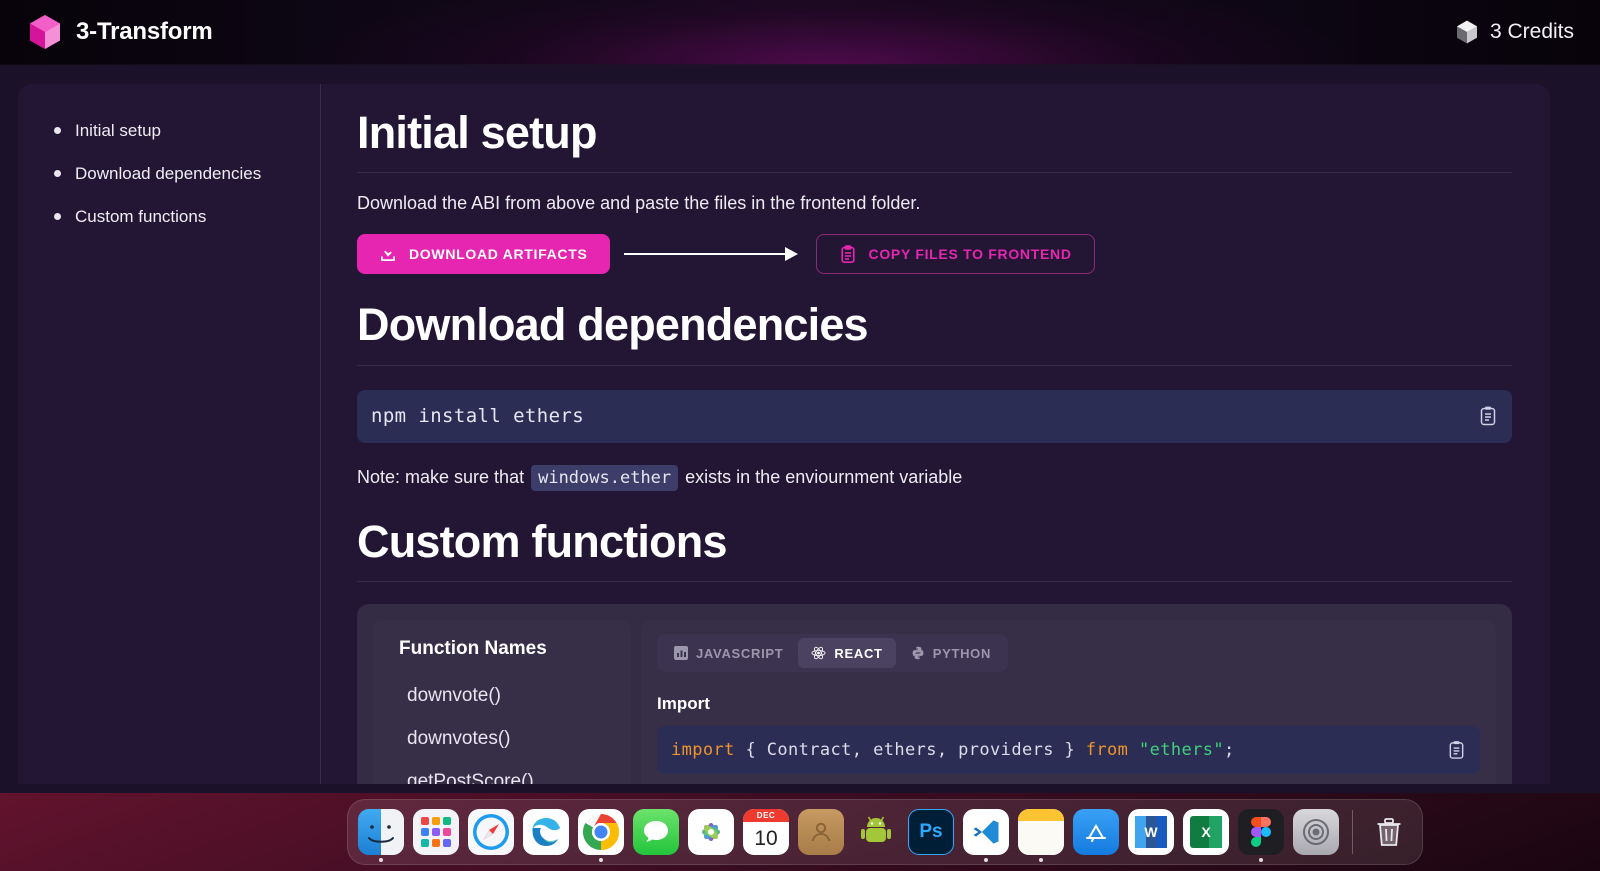 The width and height of the screenshot is (1600, 871). I want to click on sidebar-item-initial-setup: Initial setup, so click(169, 130).